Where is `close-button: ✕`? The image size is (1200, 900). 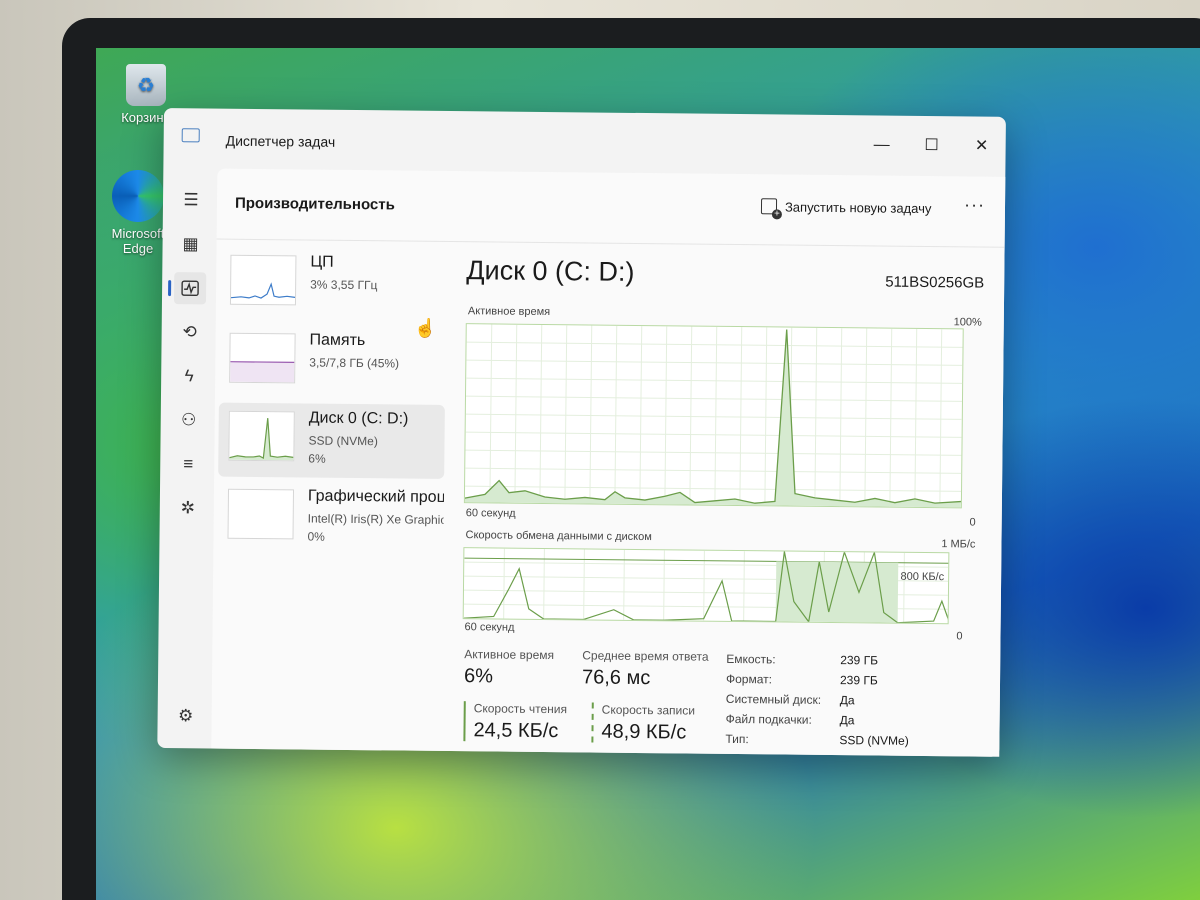
close-button: ✕ is located at coordinates (981, 146).